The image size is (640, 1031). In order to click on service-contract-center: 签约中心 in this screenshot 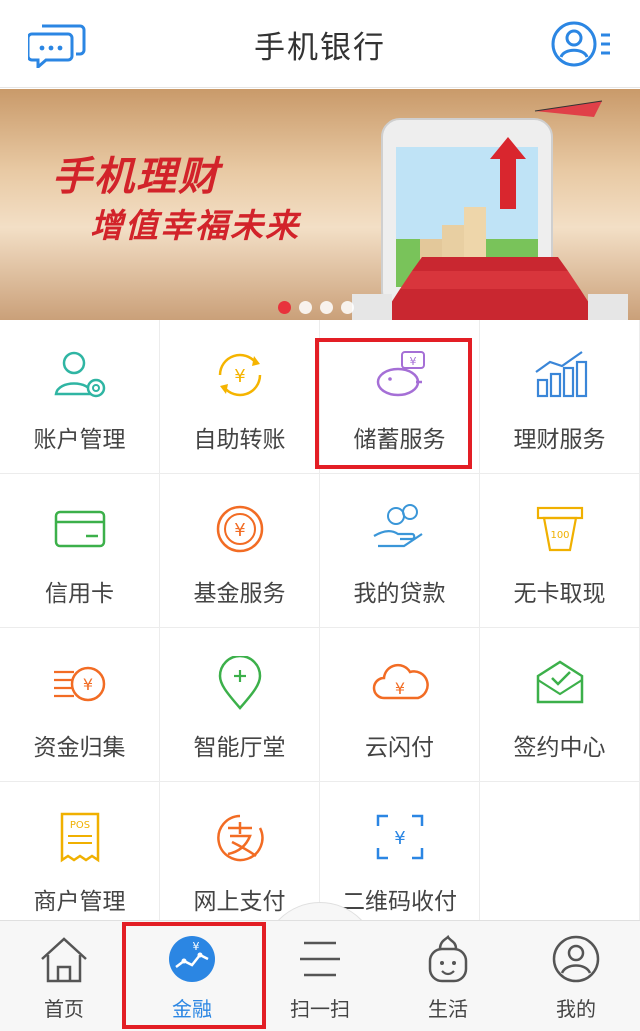, I will do `click(560, 705)`.